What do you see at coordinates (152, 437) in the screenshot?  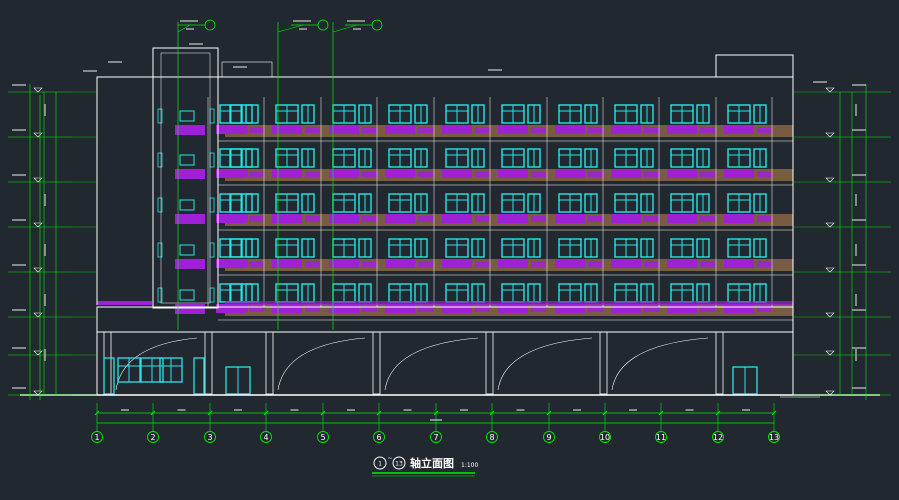 I see `axis-label: 2` at bounding box center [152, 437].